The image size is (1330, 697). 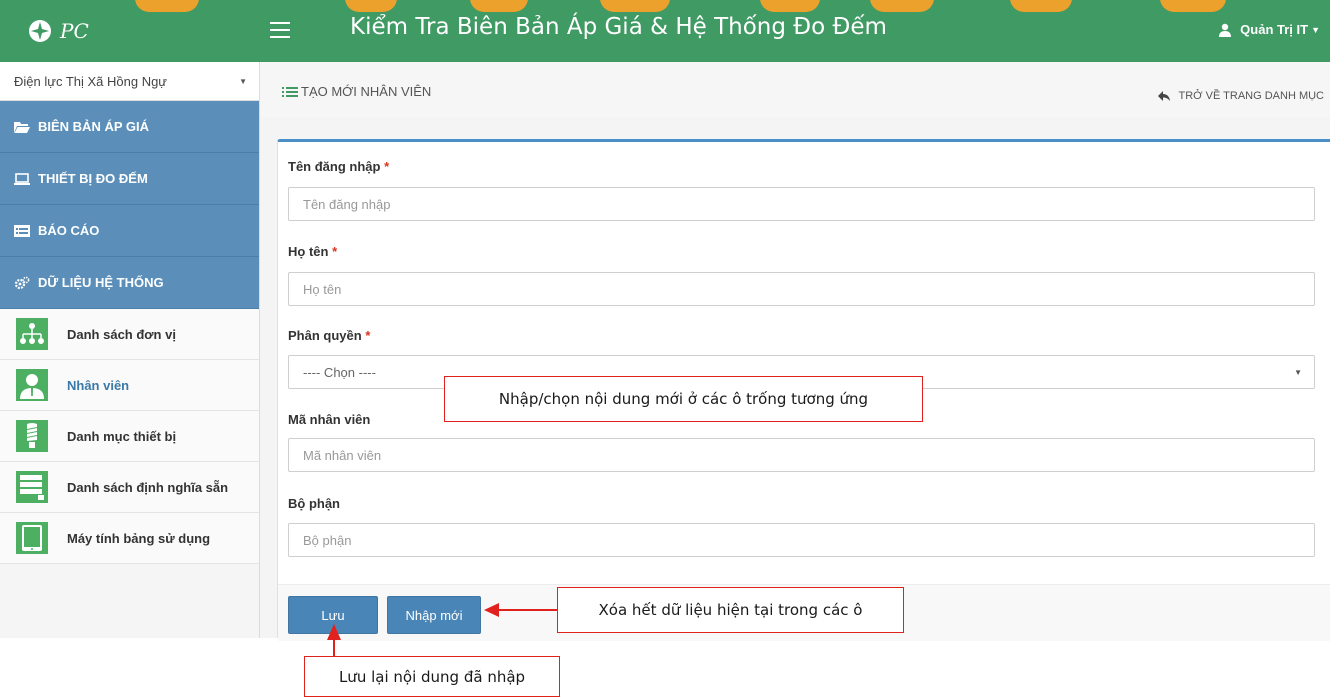 What do you see at coordinates (801, 204) in the screenshot?
I see `username-input` at bounding box center [801, 204].